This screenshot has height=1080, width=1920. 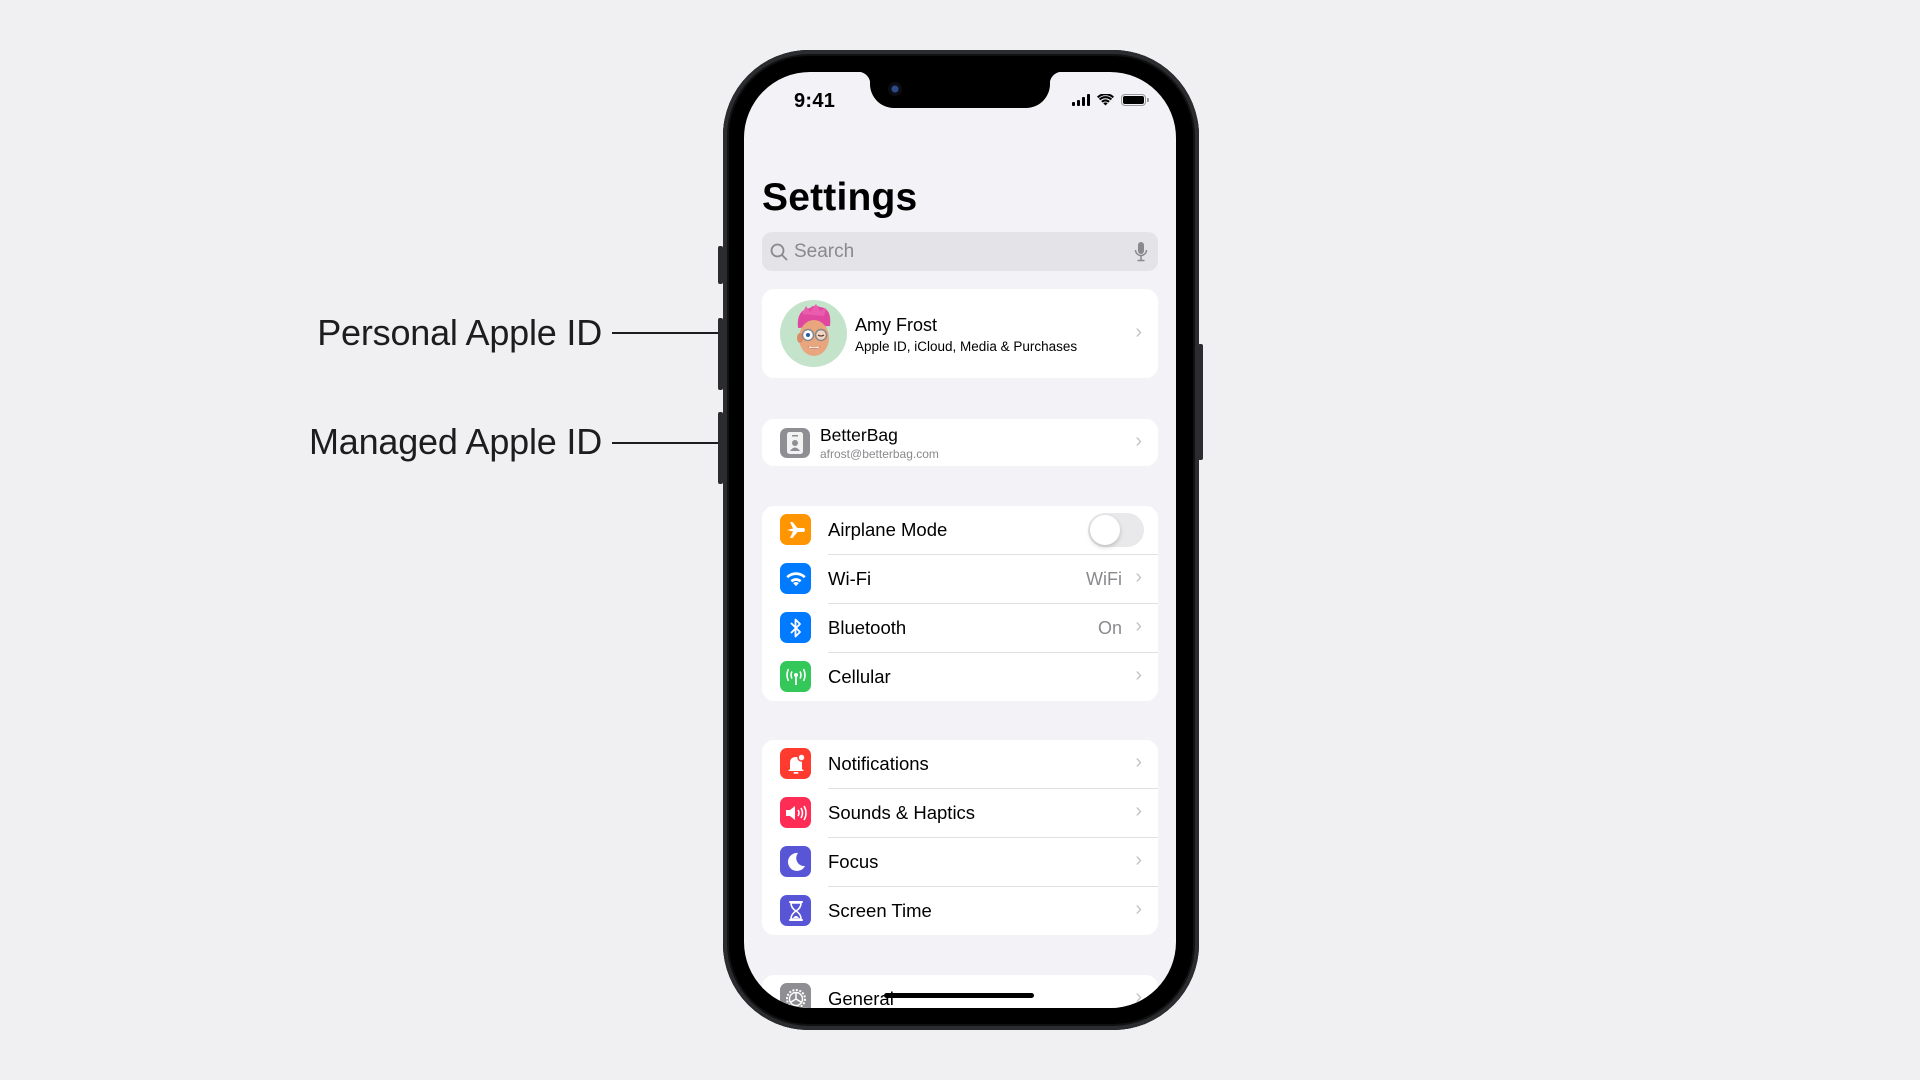 I want to click on home-indicator, so click(x=959, y=995).